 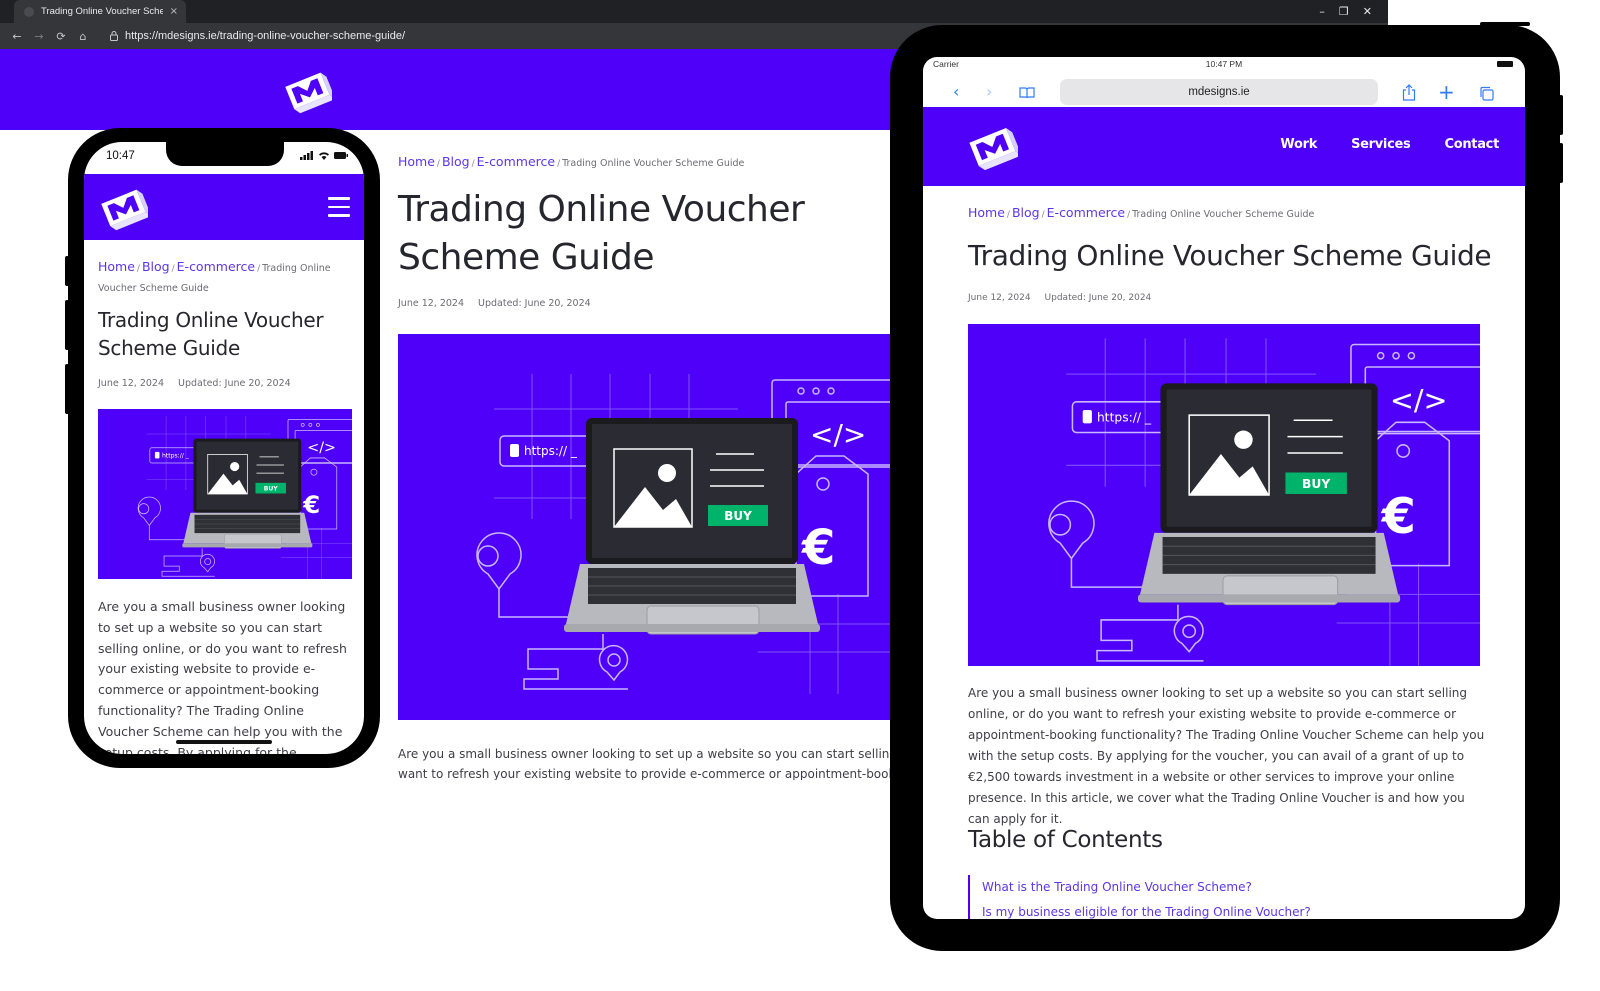 What do you see at coordinates (39, 36) in the screenshot?
I see `forward-icon: →` at bounding box center [39, 36].